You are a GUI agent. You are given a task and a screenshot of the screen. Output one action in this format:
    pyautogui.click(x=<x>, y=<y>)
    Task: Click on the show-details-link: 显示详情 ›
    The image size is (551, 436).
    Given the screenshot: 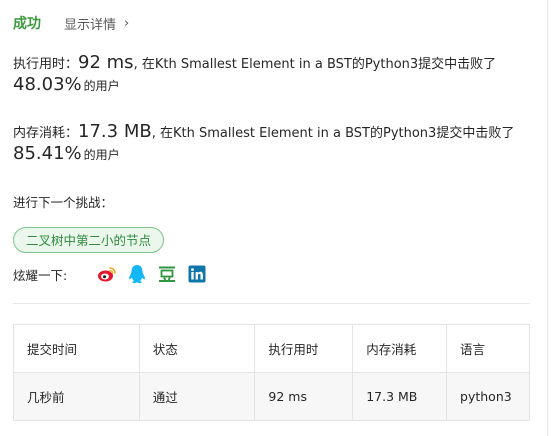 What is the action you would take?
    pyautogui.click(x=96, y=23)
    